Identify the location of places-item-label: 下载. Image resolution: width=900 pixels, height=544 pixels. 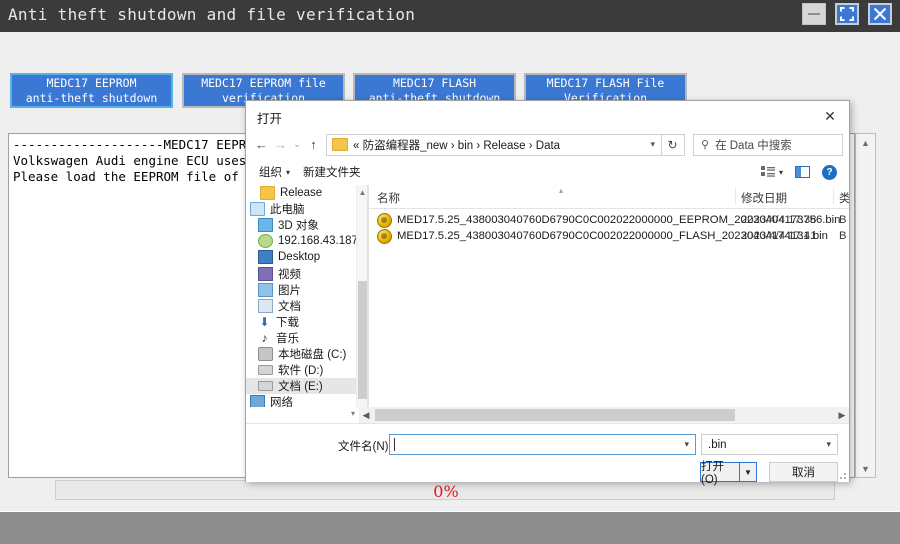
(287, 322).